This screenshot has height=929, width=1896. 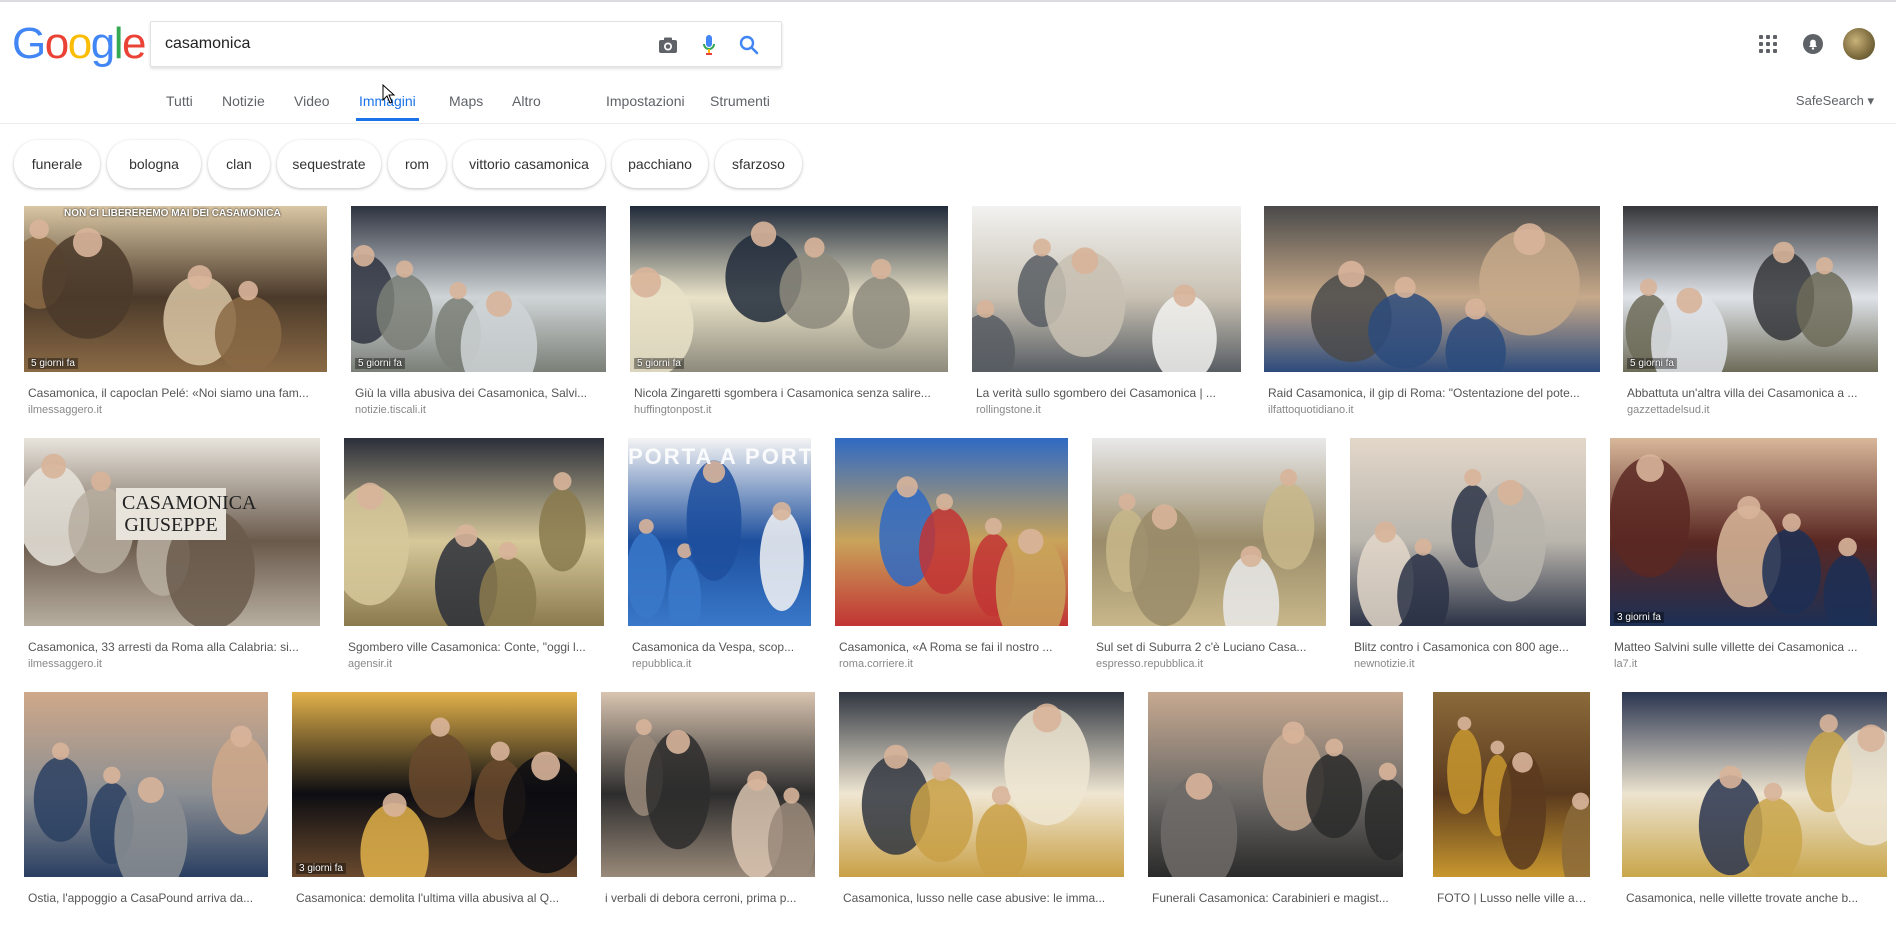 I want to click on result-domain: repubblica.it, so click(x=661, y=664).